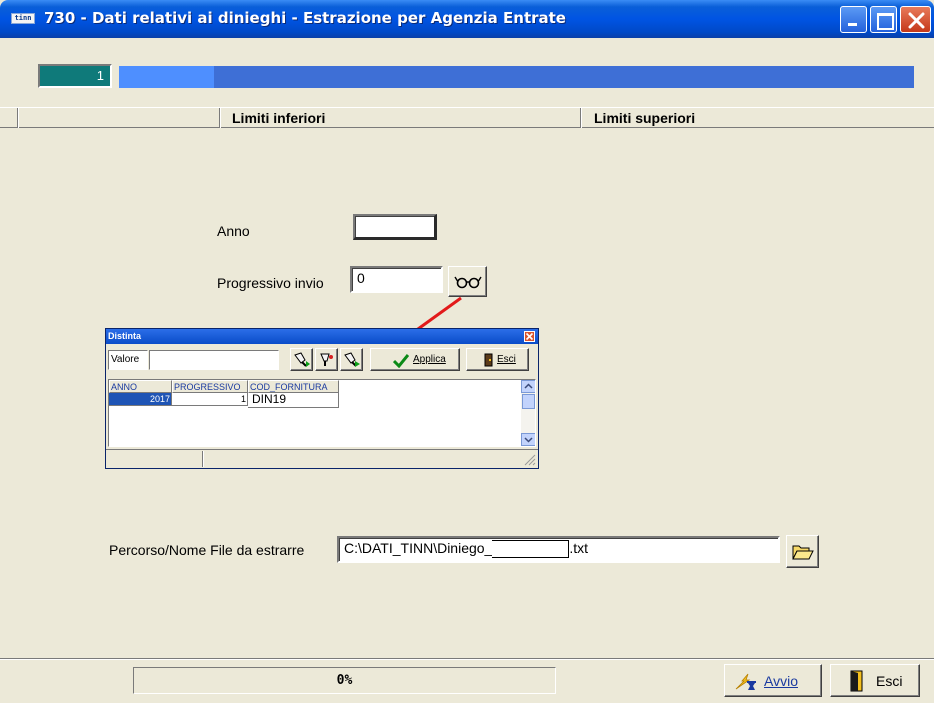 The width and height of the screenshot is (934, 703). I want to click on start-lightning-icon, so click(745, 681).